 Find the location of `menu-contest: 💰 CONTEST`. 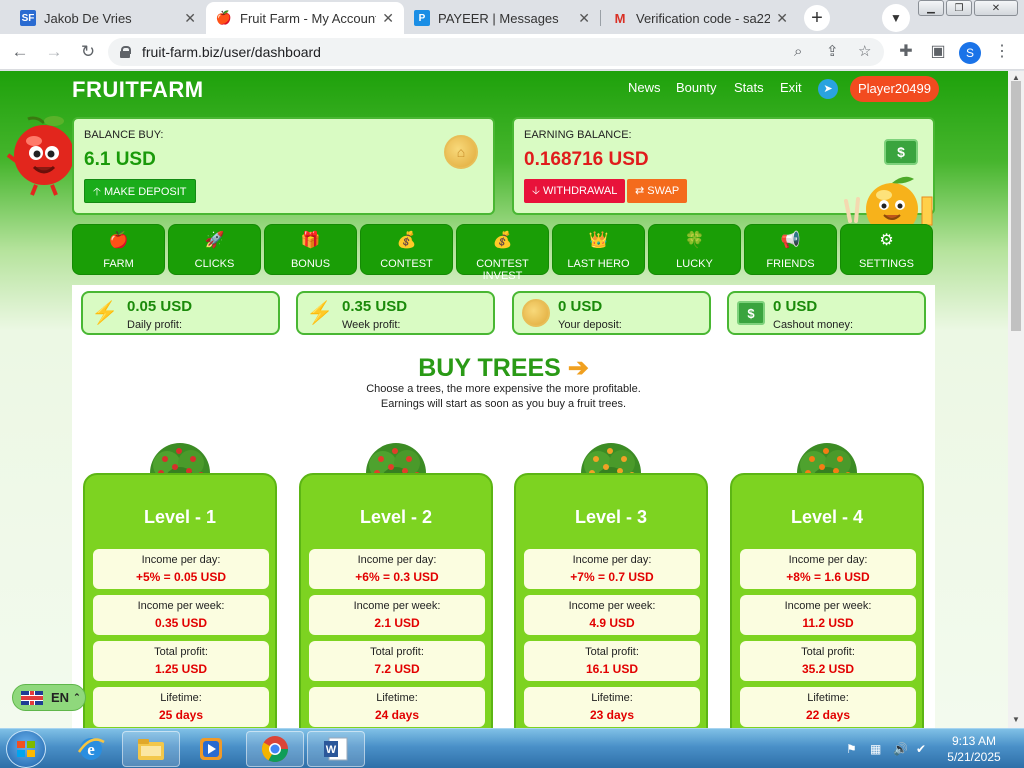

menu-contest: 💰 CONTEST is located at coordinates (406, 249).